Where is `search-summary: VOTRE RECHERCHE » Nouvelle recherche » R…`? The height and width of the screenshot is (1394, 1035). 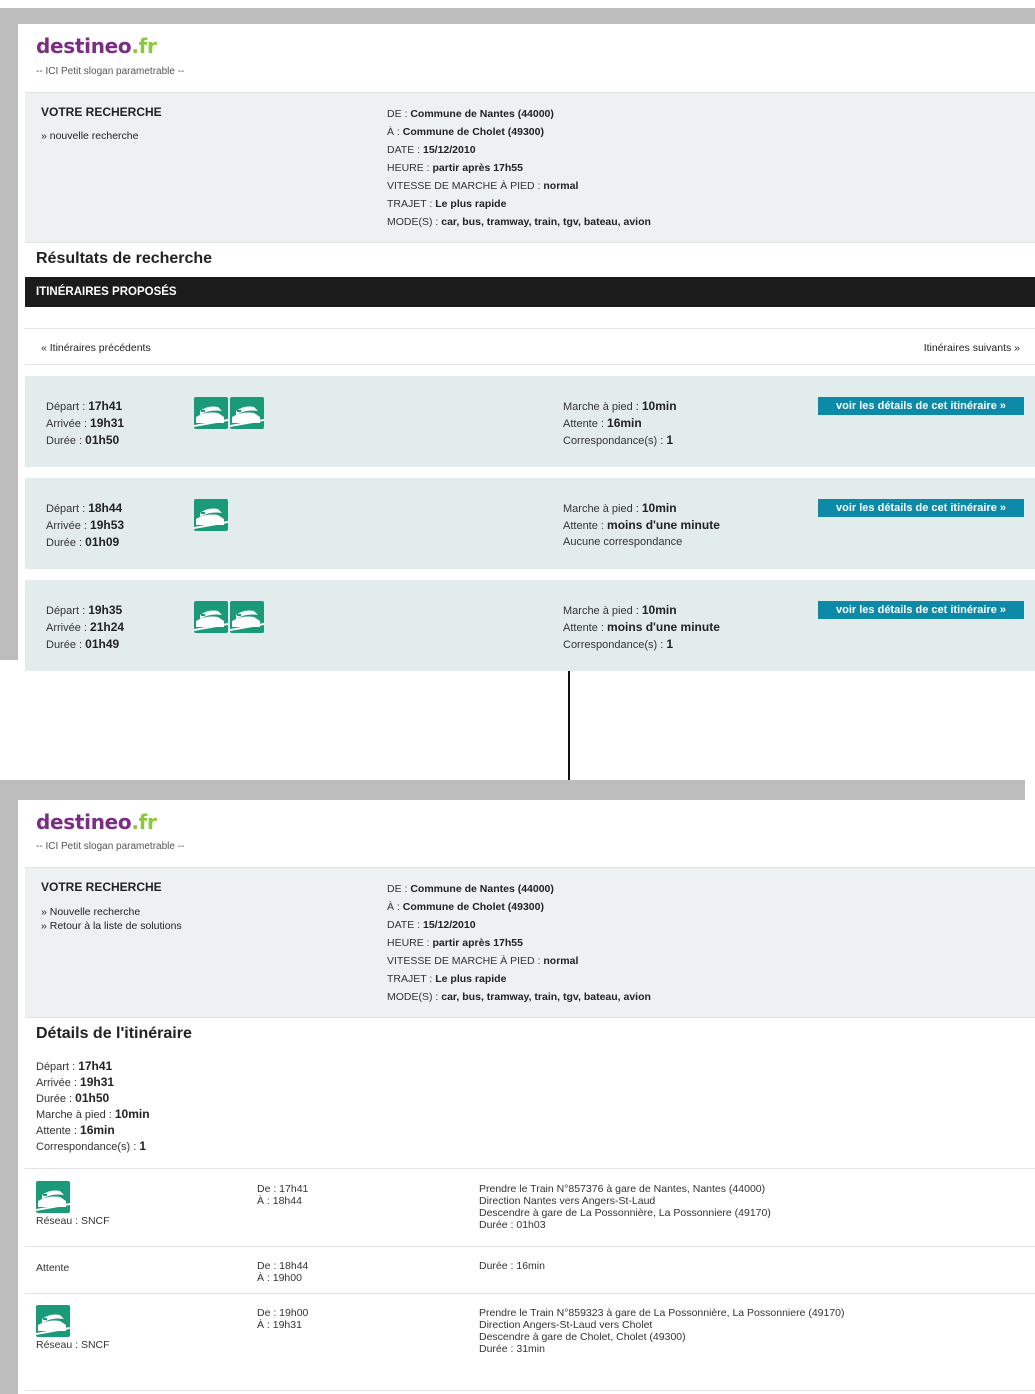
search-summary: VOTRE RECHERCHE » Nouvelle recherche » R… is located at coordinates (530, 942).